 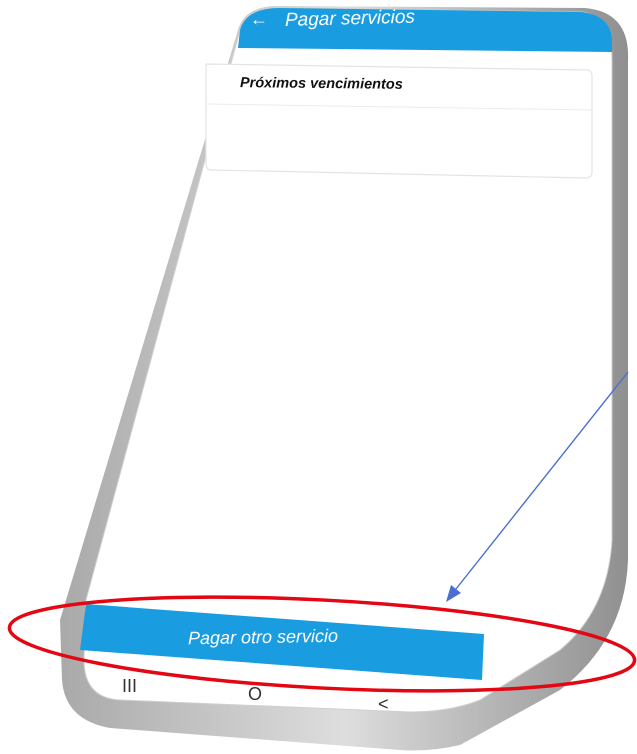 What do you see at coordinates (255, 694) in the screenshot?
I see `home-nav-icon: O` at bounding box center [255, 694].